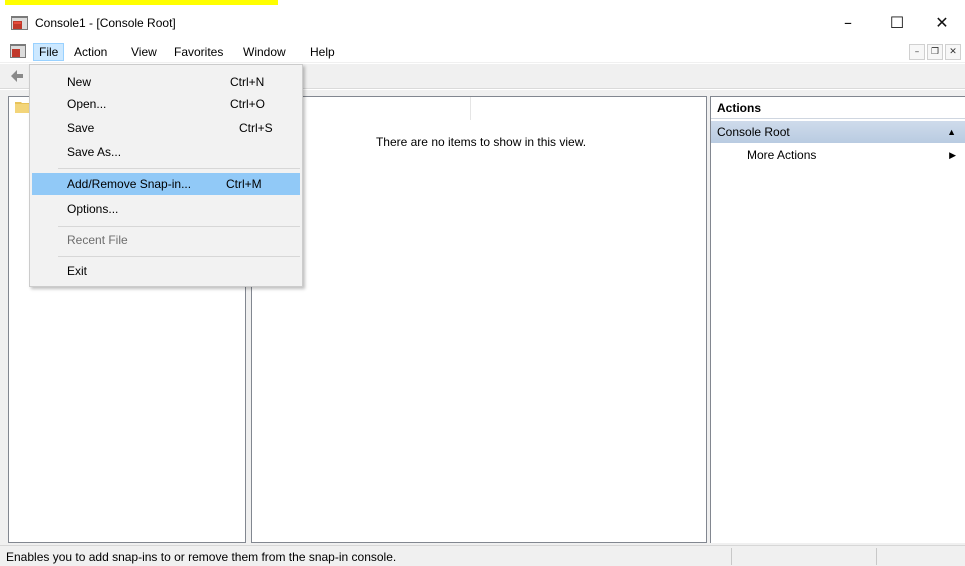  I want to click on more-actions-item: More Actions ▶, so click(838, 155).